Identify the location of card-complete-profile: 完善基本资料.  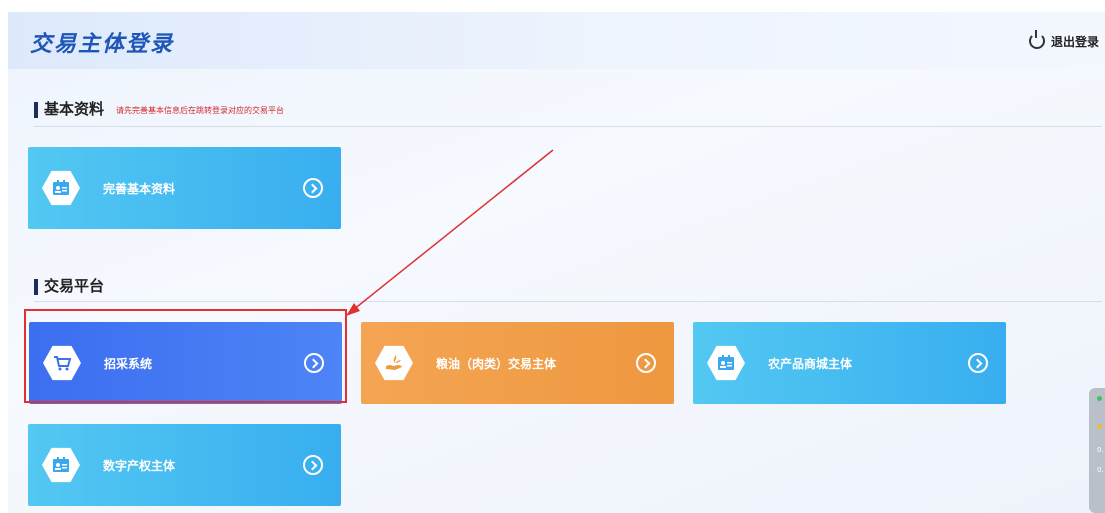
(184, 188).